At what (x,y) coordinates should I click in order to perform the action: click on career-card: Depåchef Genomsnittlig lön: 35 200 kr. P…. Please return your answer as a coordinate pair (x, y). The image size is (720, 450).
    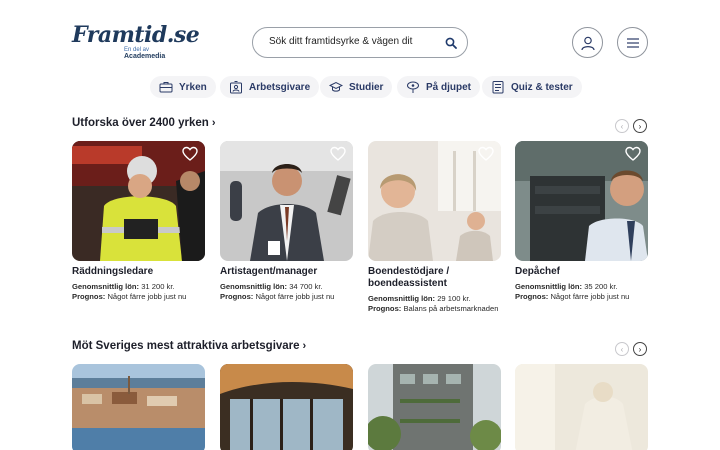
    Looking at the image, I should click on (581, 221).